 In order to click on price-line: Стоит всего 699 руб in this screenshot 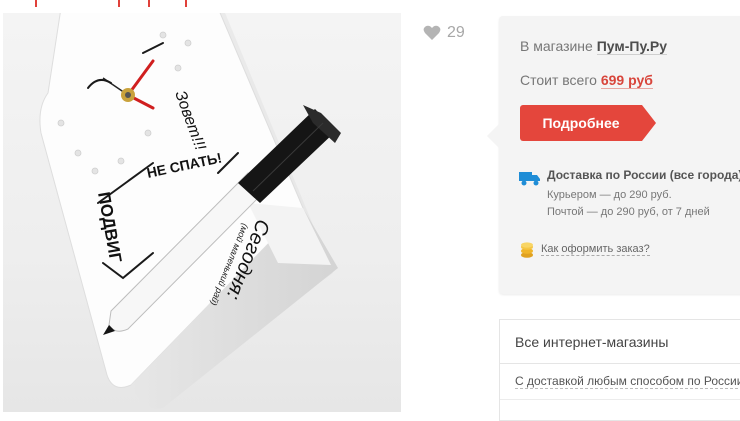, I will do `click(586, 80)`.